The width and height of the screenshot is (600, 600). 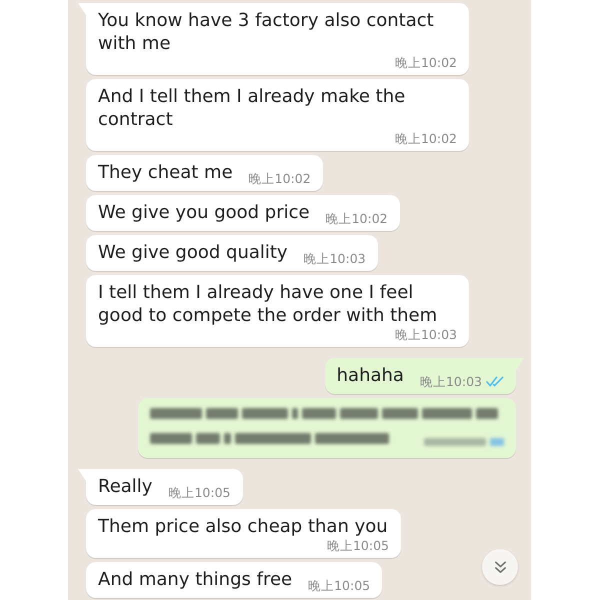 What do you see at coordinates (193, 252) in the screenshot?
I see `message-text: We give good quality` at bounding box center [193, 252].